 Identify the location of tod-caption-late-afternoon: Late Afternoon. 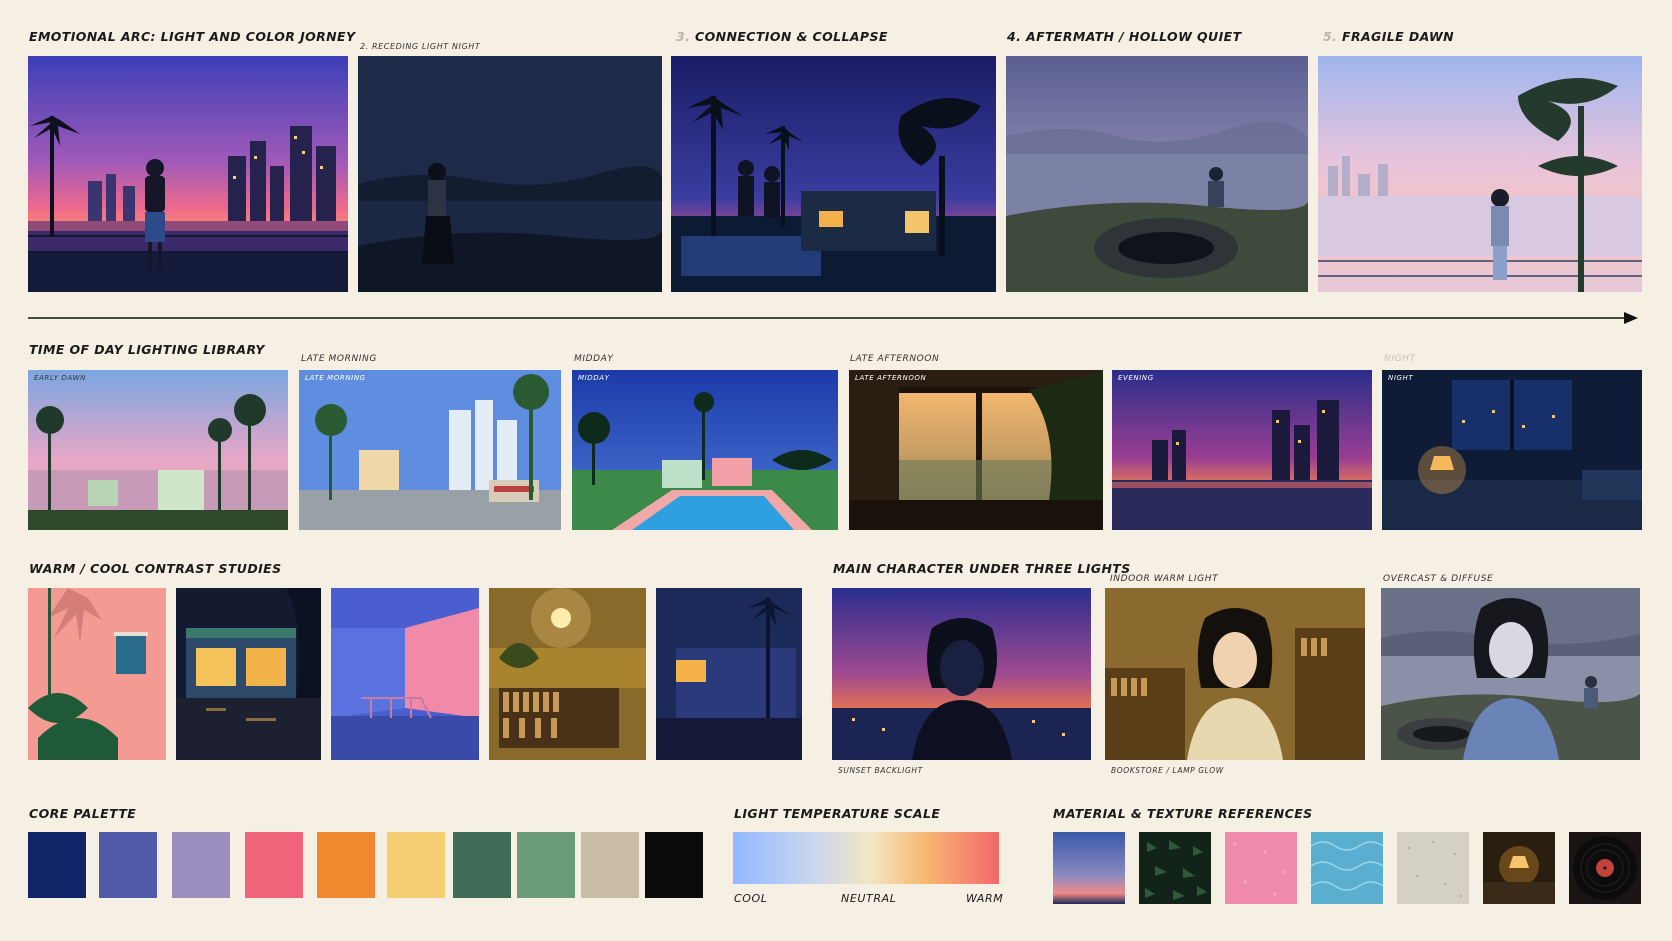
(895, 359).